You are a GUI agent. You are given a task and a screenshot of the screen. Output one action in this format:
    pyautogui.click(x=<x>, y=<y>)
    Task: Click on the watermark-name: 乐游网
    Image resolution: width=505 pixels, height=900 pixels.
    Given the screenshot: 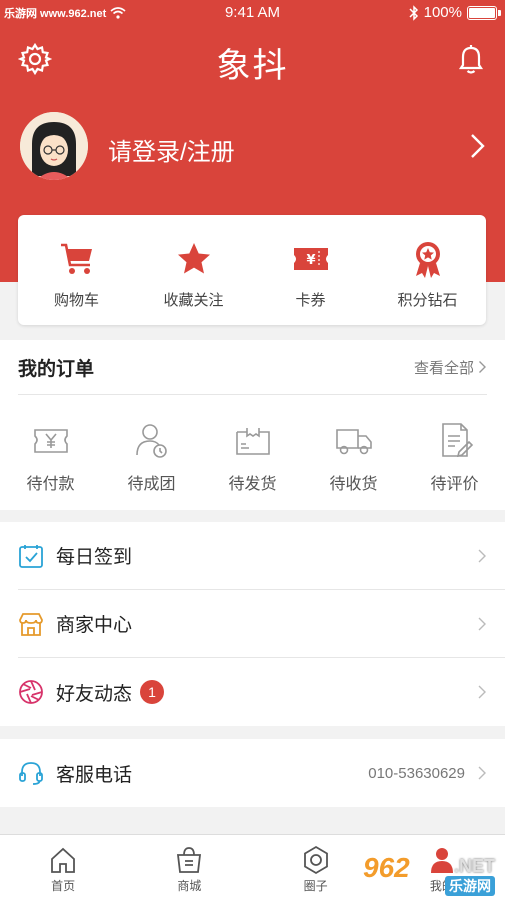 What is the action you would take?
    pyautogui.click(x=470, y=886)
    